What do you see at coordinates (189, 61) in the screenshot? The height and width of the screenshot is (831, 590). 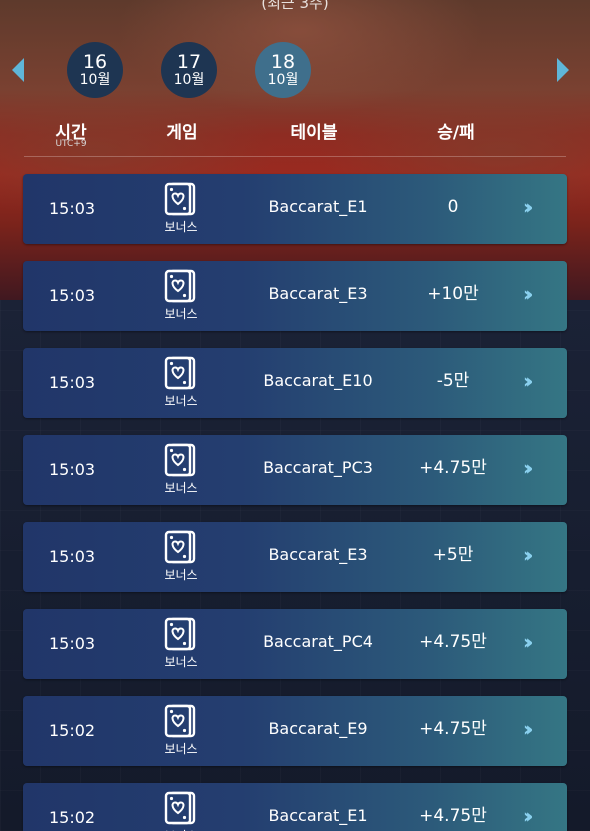 I see `date-day: 17` at bounding box center [189, 61].